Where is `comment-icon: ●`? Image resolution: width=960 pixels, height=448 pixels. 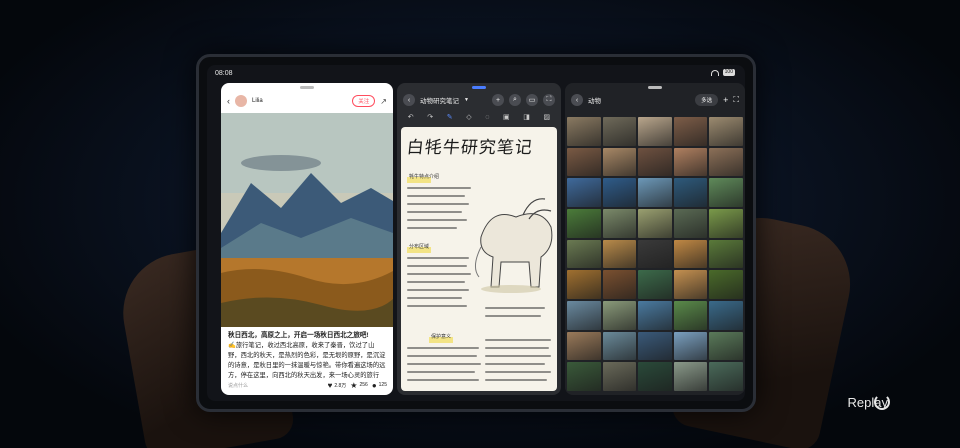
comment-icon: ● is located at coordinates (374, 385).